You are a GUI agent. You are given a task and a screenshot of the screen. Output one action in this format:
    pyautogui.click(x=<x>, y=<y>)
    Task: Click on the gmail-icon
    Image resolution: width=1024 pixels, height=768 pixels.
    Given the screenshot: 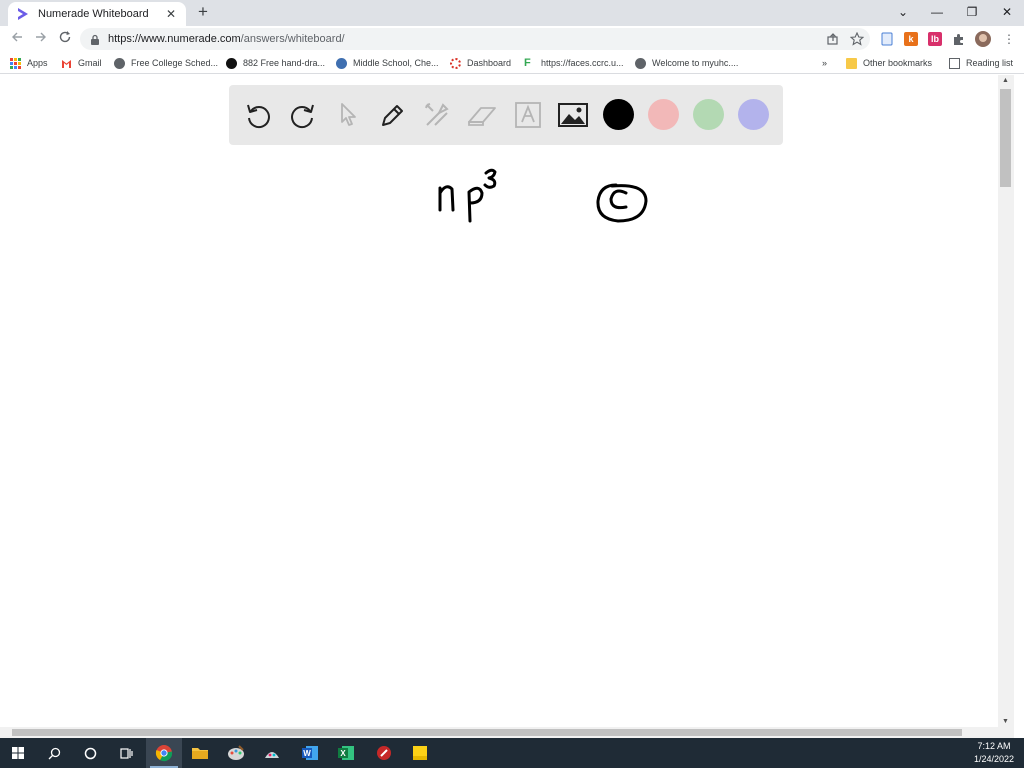 What is the action you would take?
    pyautogui.click(x=66, y=63)
    